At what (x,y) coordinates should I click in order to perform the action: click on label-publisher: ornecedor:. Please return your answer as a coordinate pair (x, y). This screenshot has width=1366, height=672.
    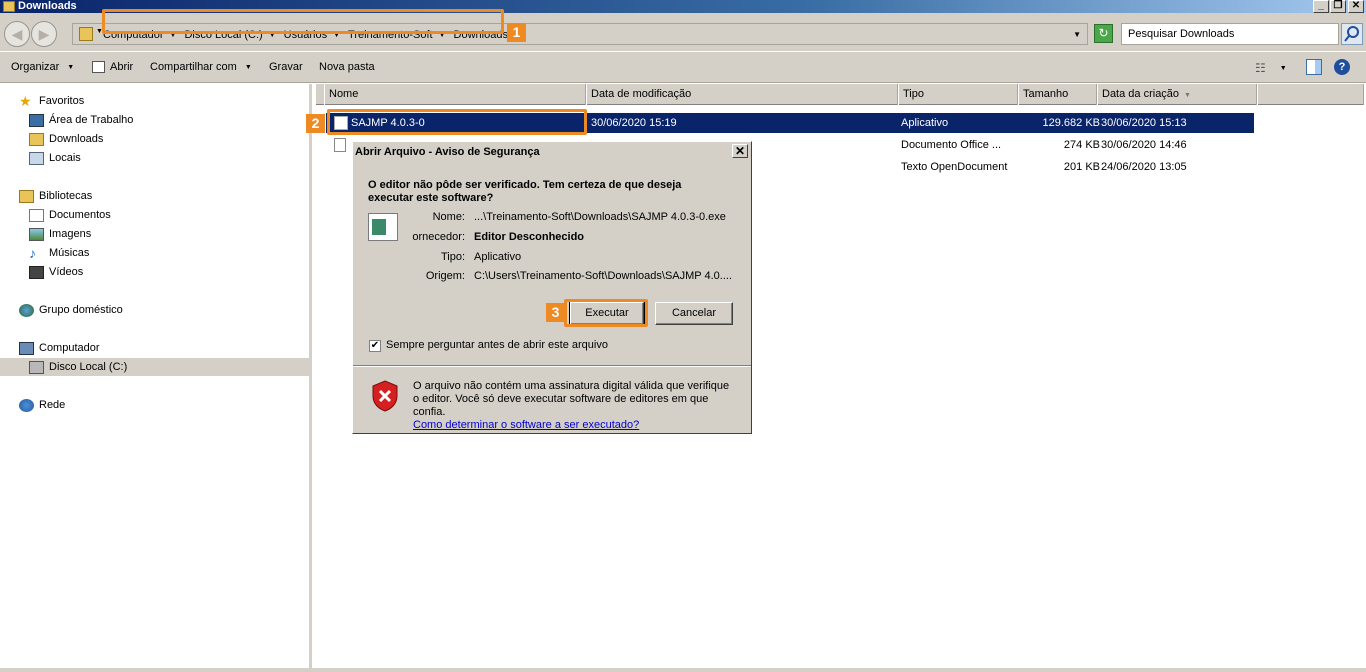
    Looking at the image, I should click on (438, 237).